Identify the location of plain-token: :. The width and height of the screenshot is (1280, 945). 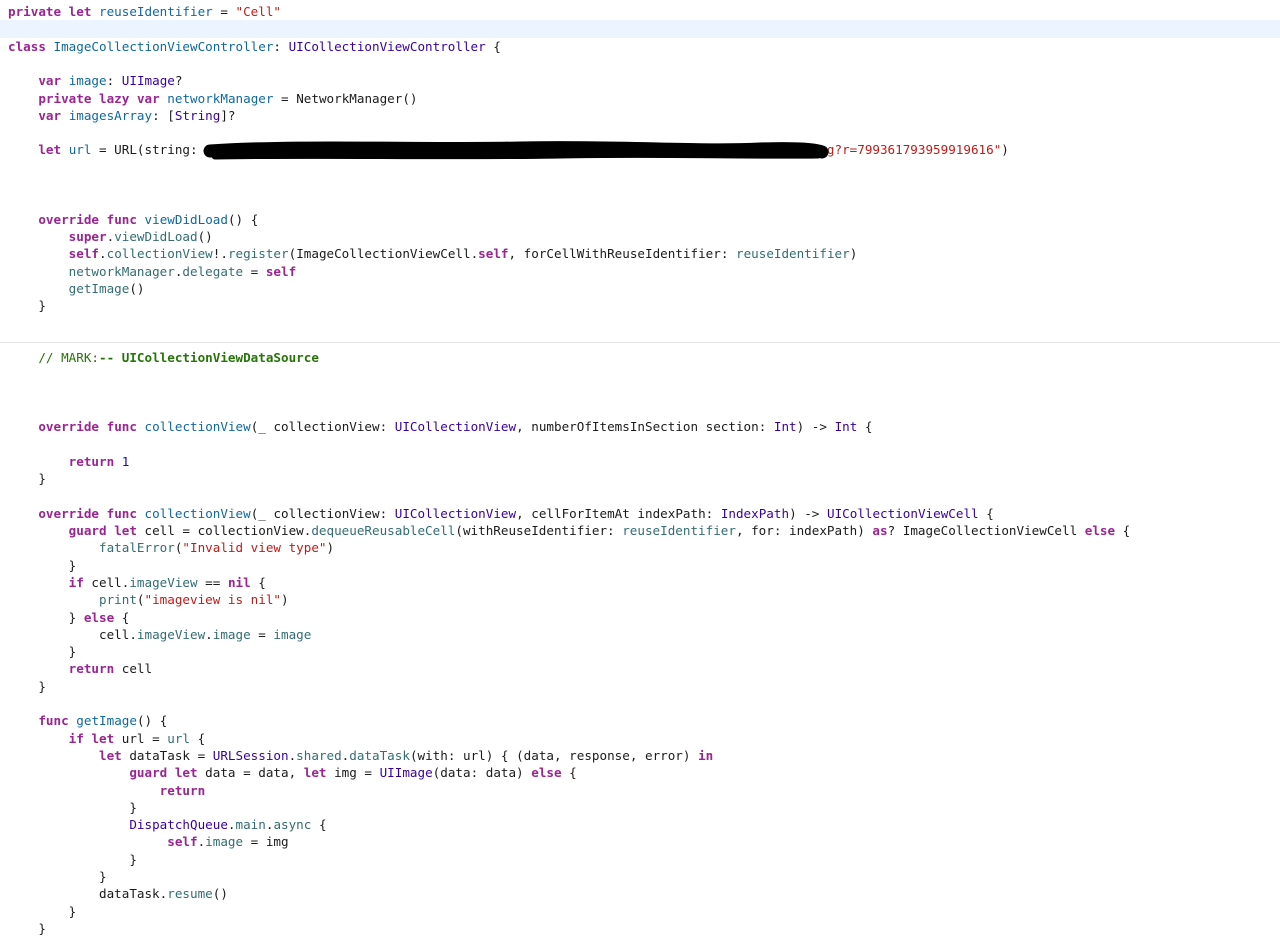
(281, 46).